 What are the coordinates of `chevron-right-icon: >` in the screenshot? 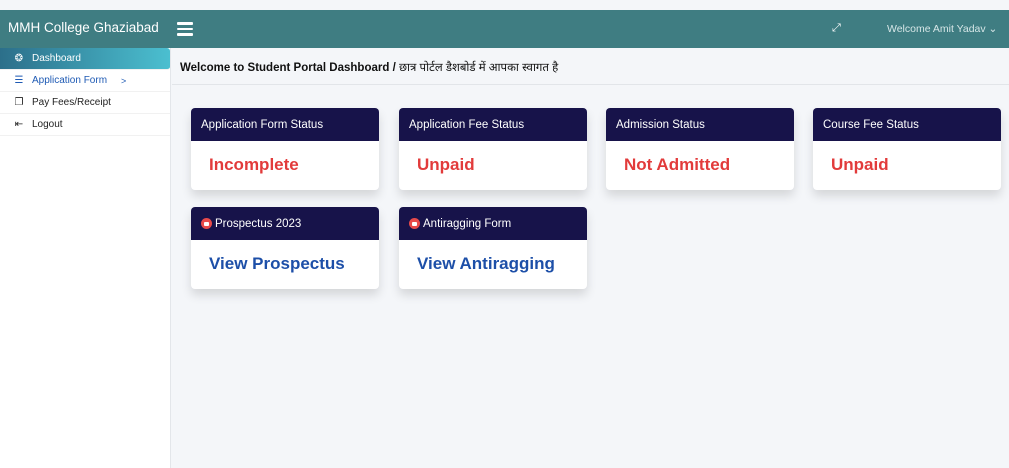 It's located at (124, 80).